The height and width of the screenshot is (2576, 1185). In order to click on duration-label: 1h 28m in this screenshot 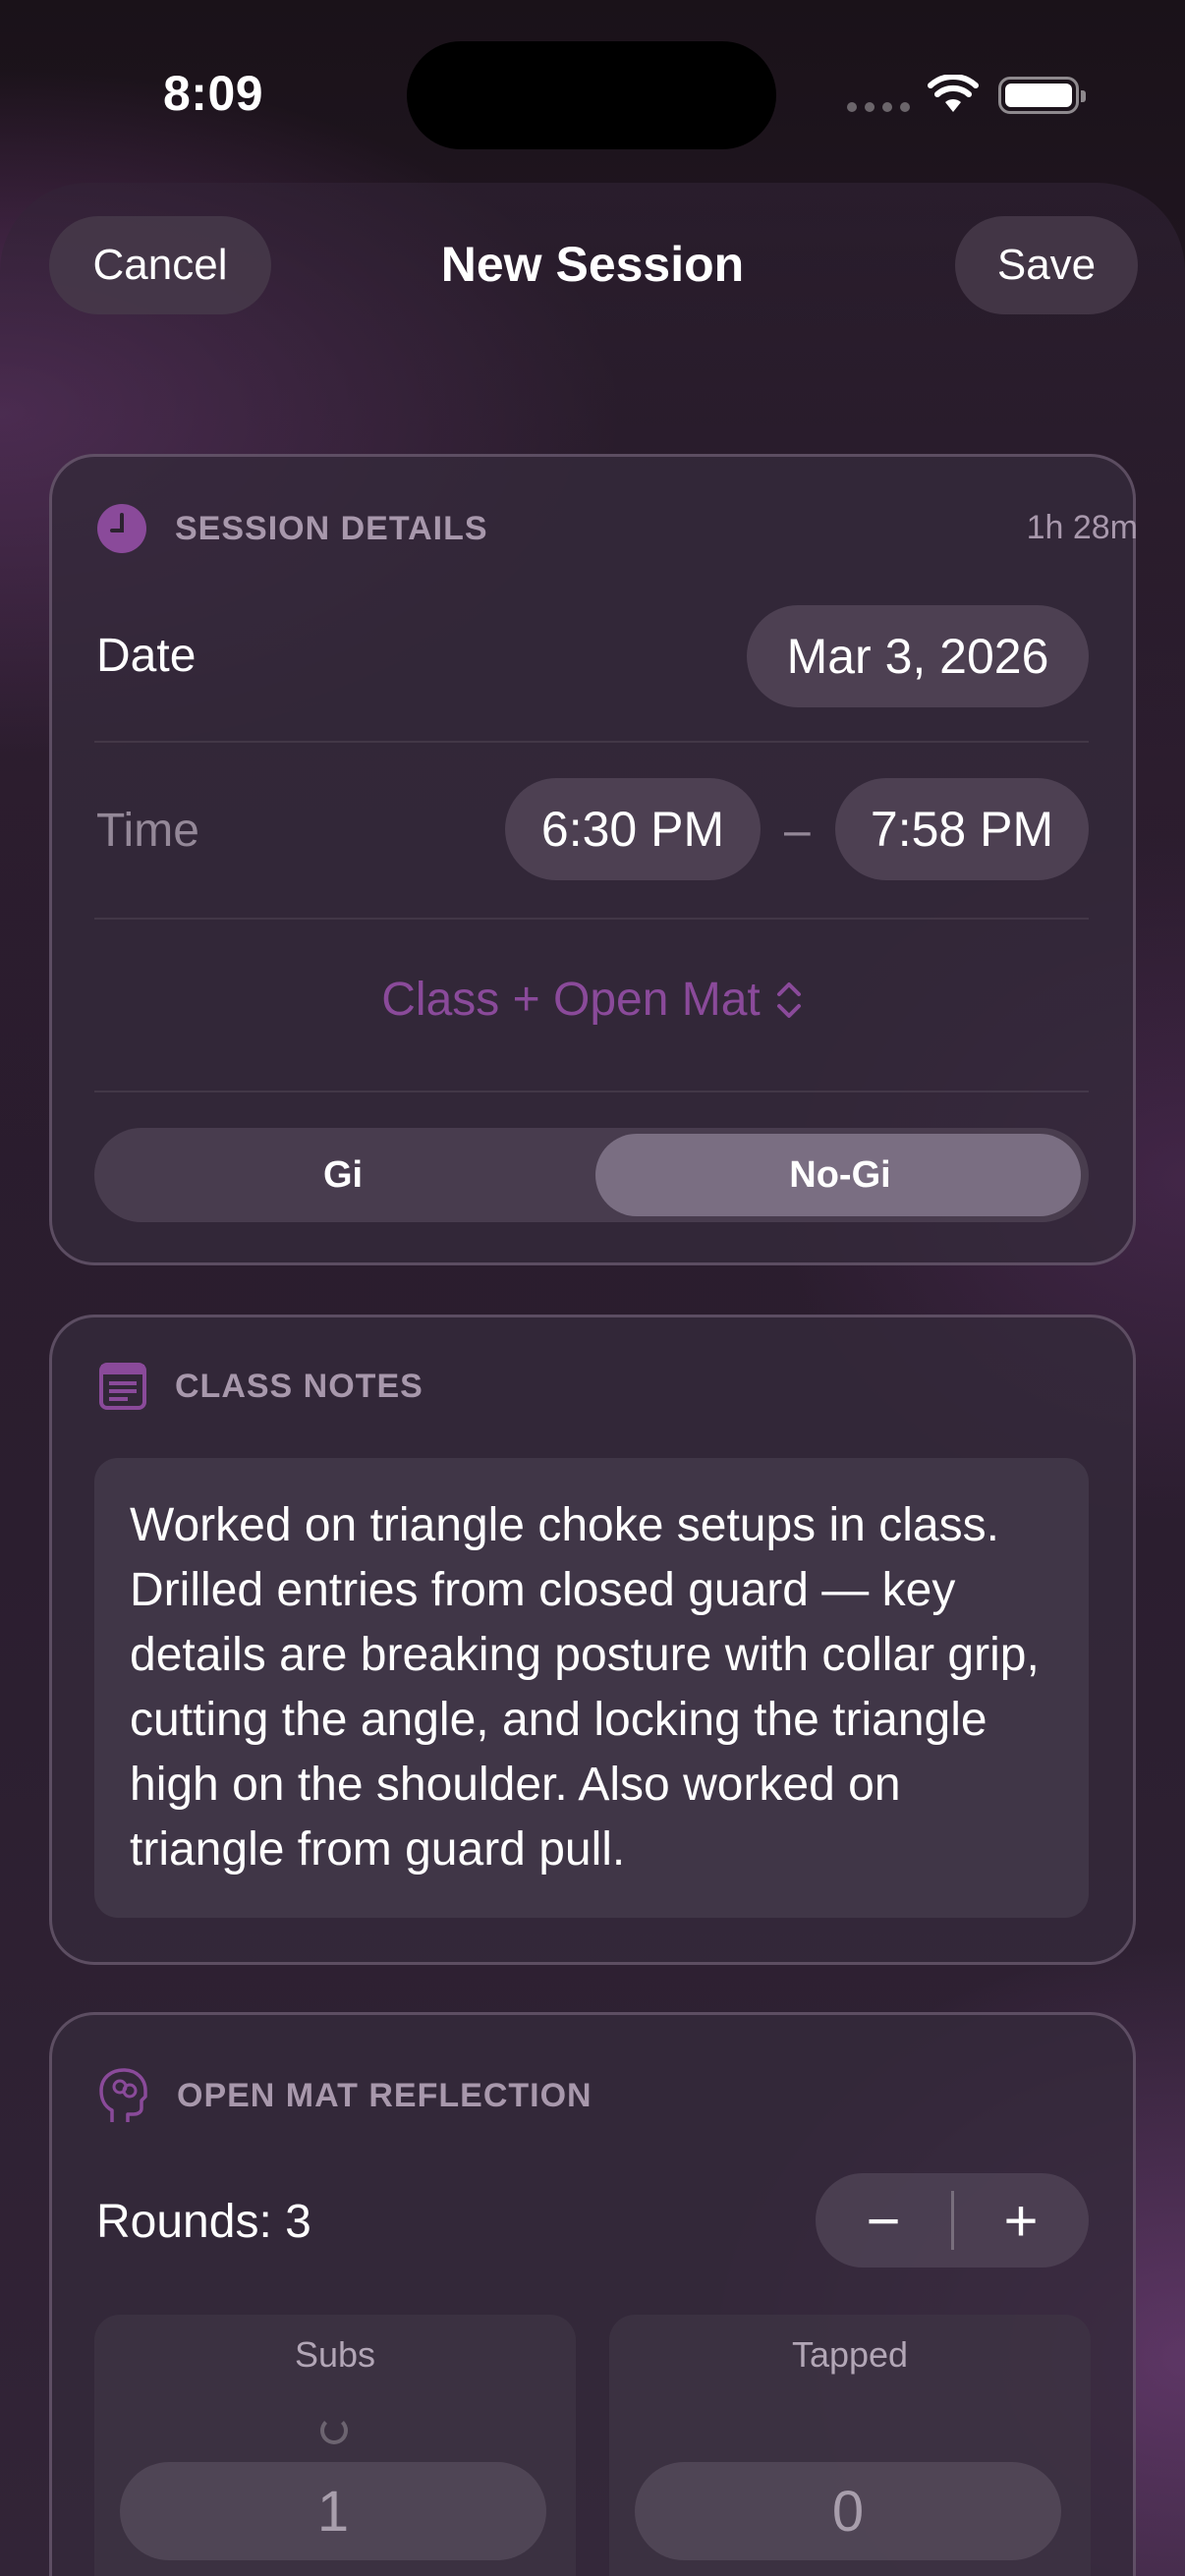, I will do `click(1082, 527)`.